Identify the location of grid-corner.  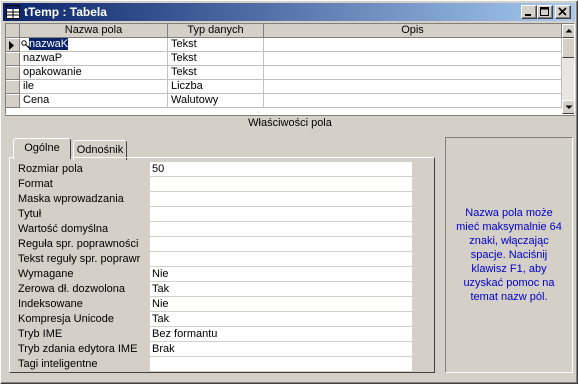
(13, 31).